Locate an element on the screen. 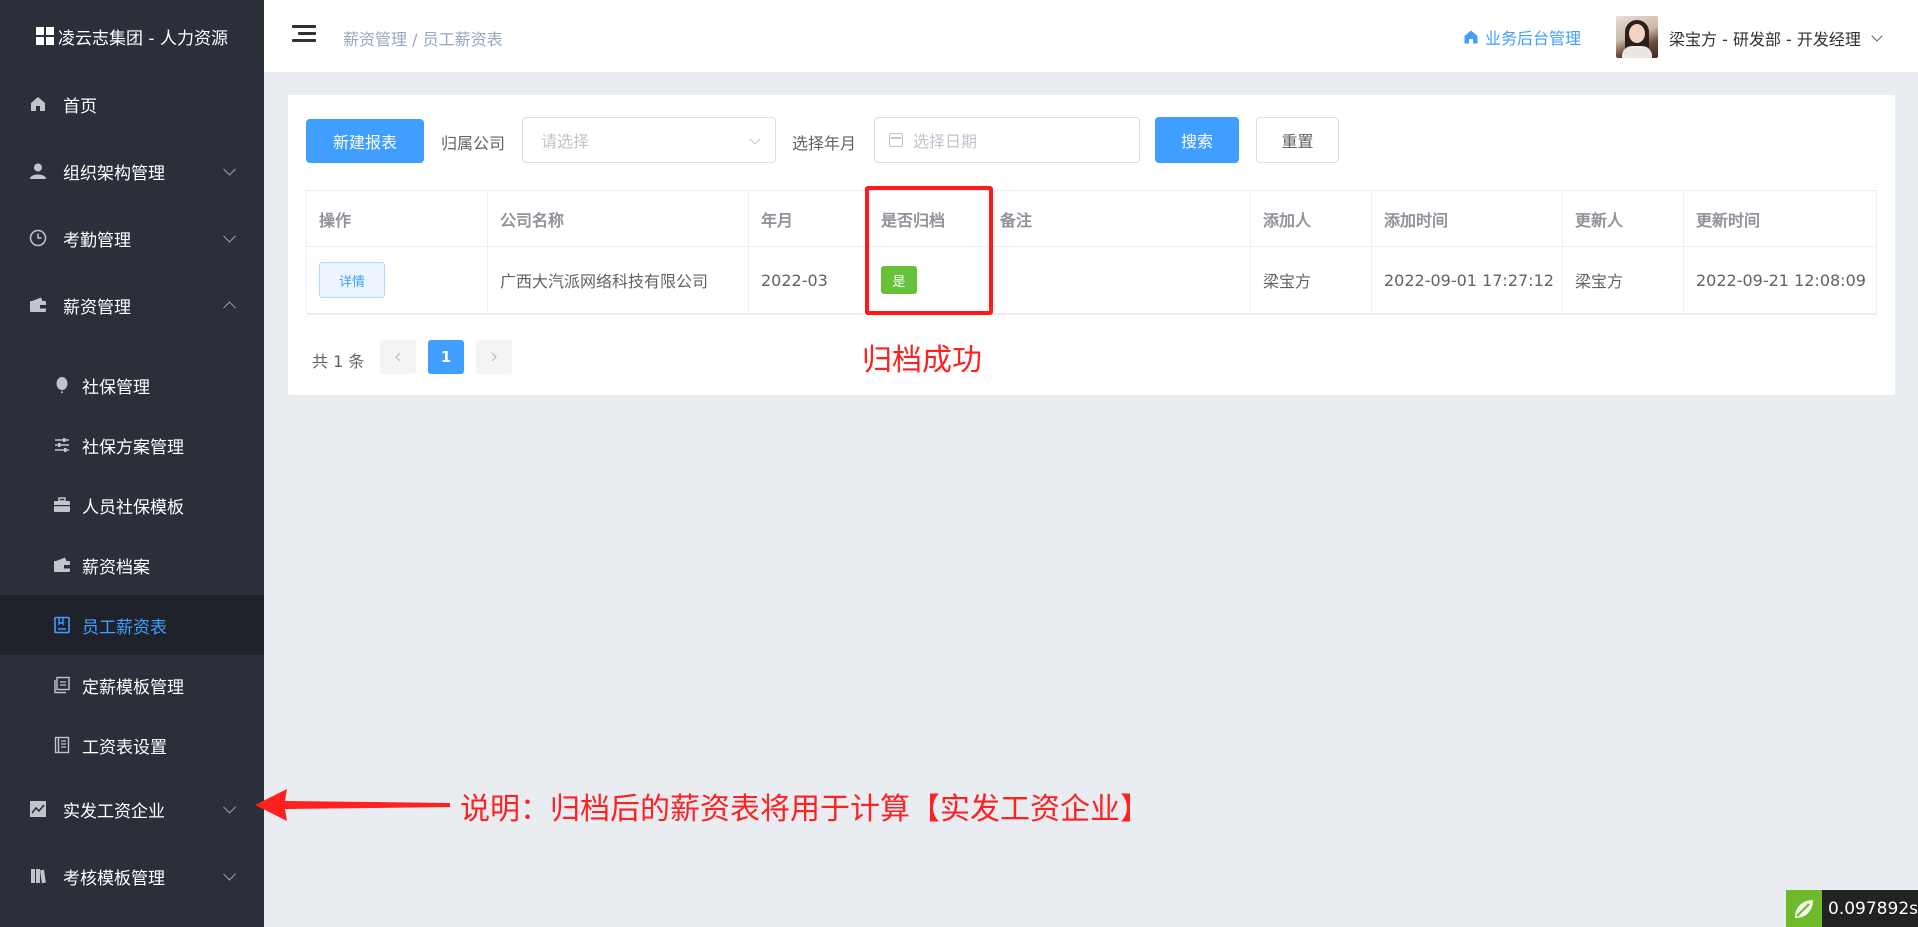  sidebar-subitem-payroll-settings: 工资表设置 is located at coordinates (132, 745).